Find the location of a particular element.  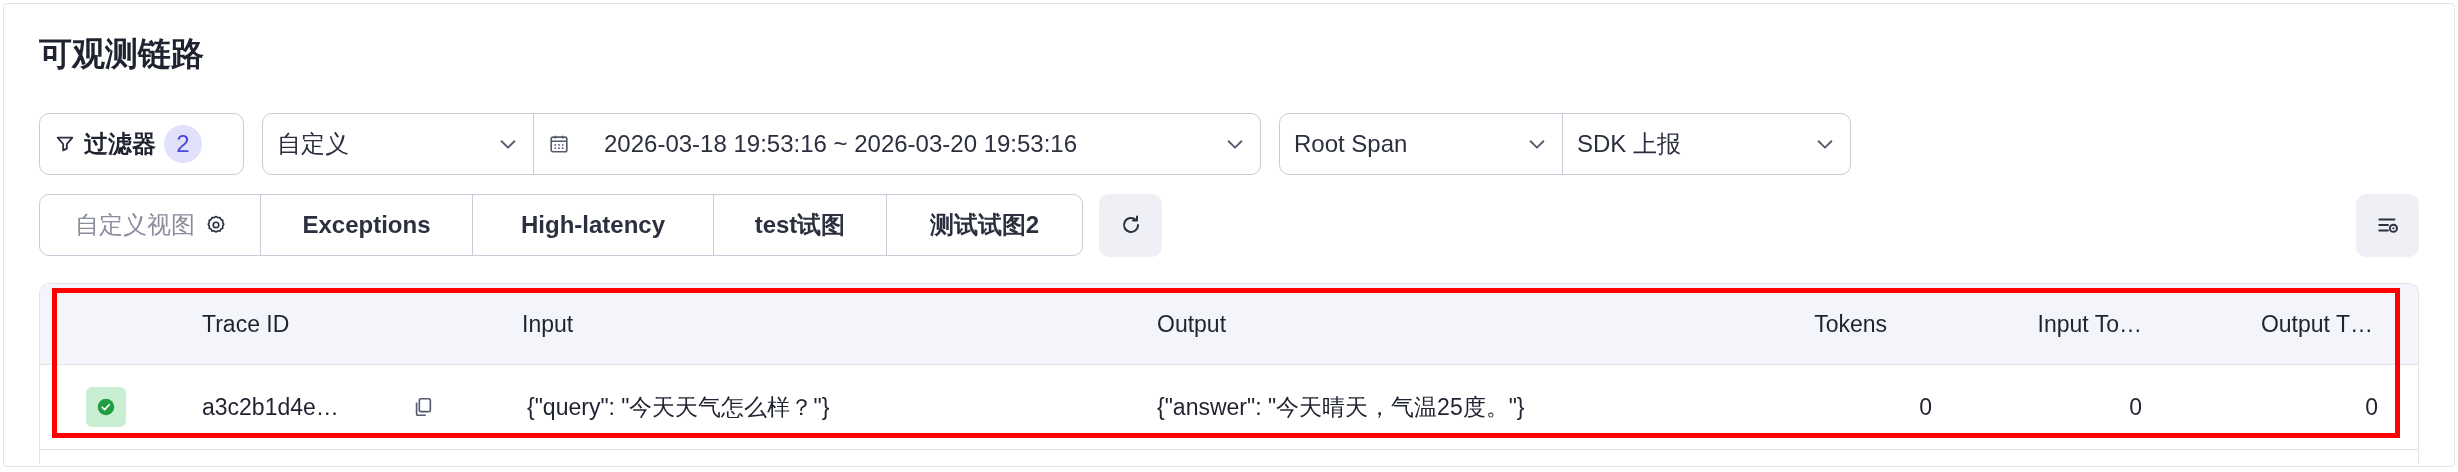

table-cell-text: {"answer": "今天晴天，气温25度。"} is located at coordinates (1341, 407).